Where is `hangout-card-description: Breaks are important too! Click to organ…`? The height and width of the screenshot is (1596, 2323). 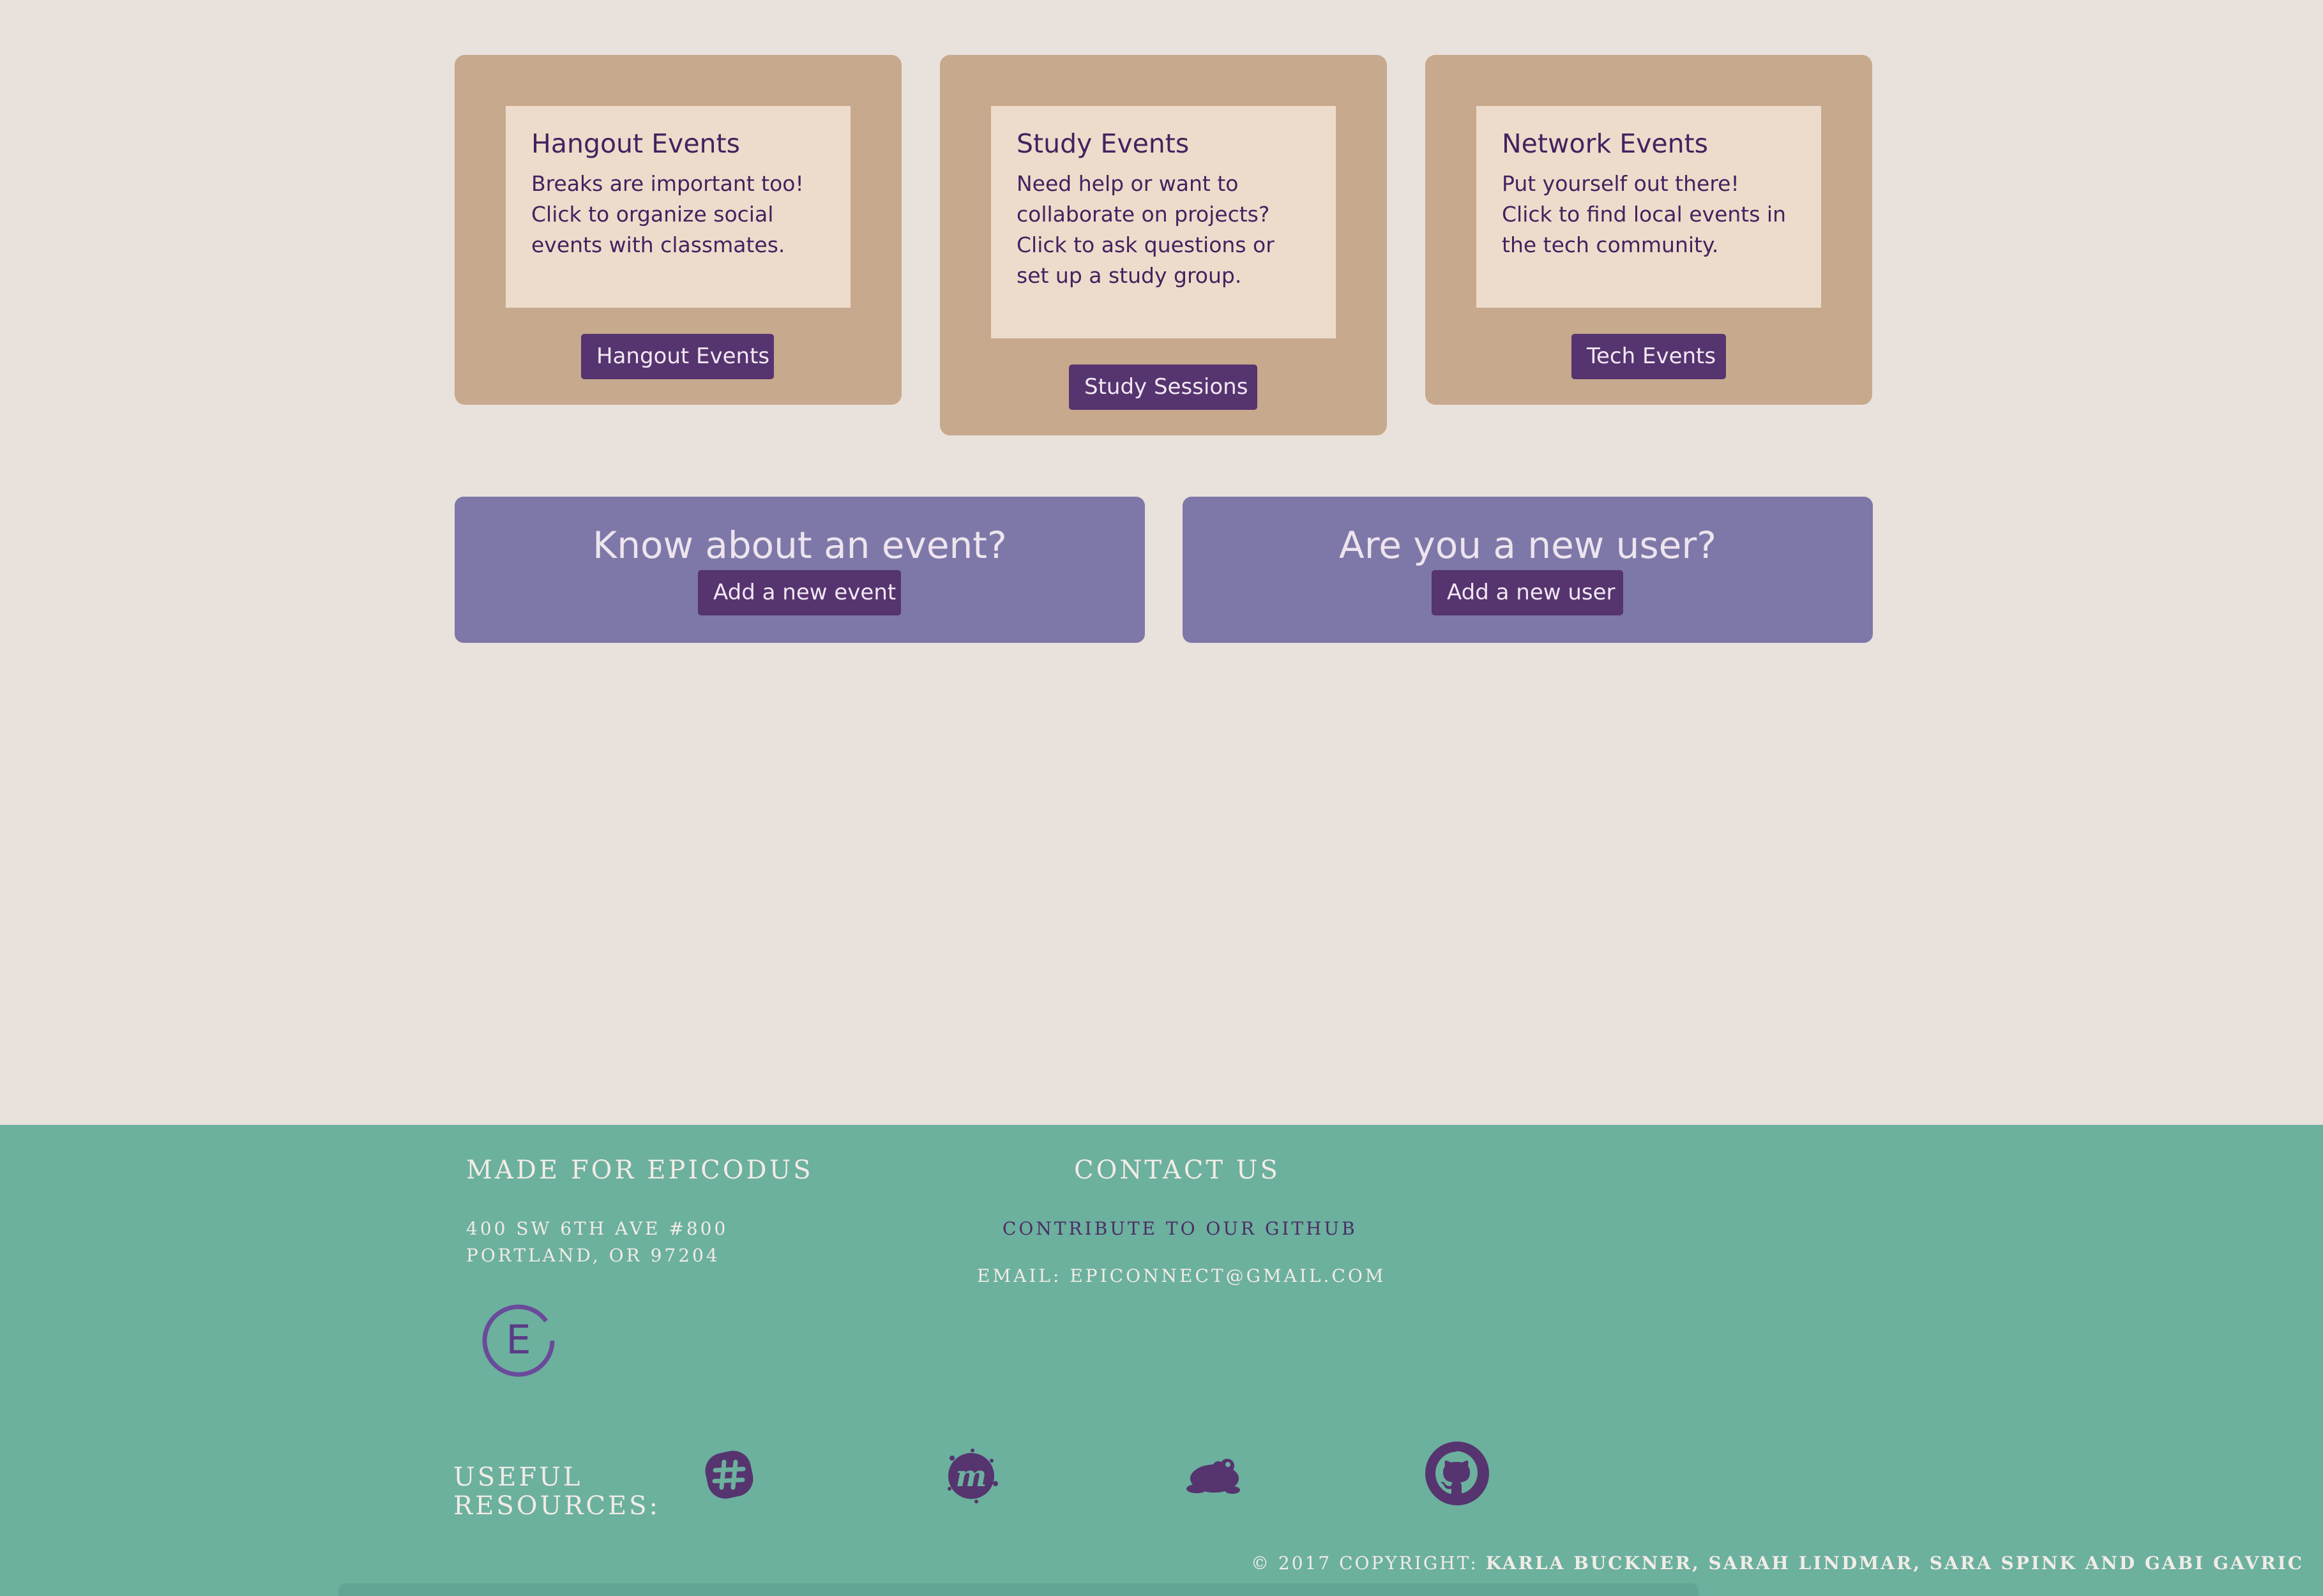
hangout-card-description: Breaks are important too! Click to organ… is located at coordinates (668, 214).